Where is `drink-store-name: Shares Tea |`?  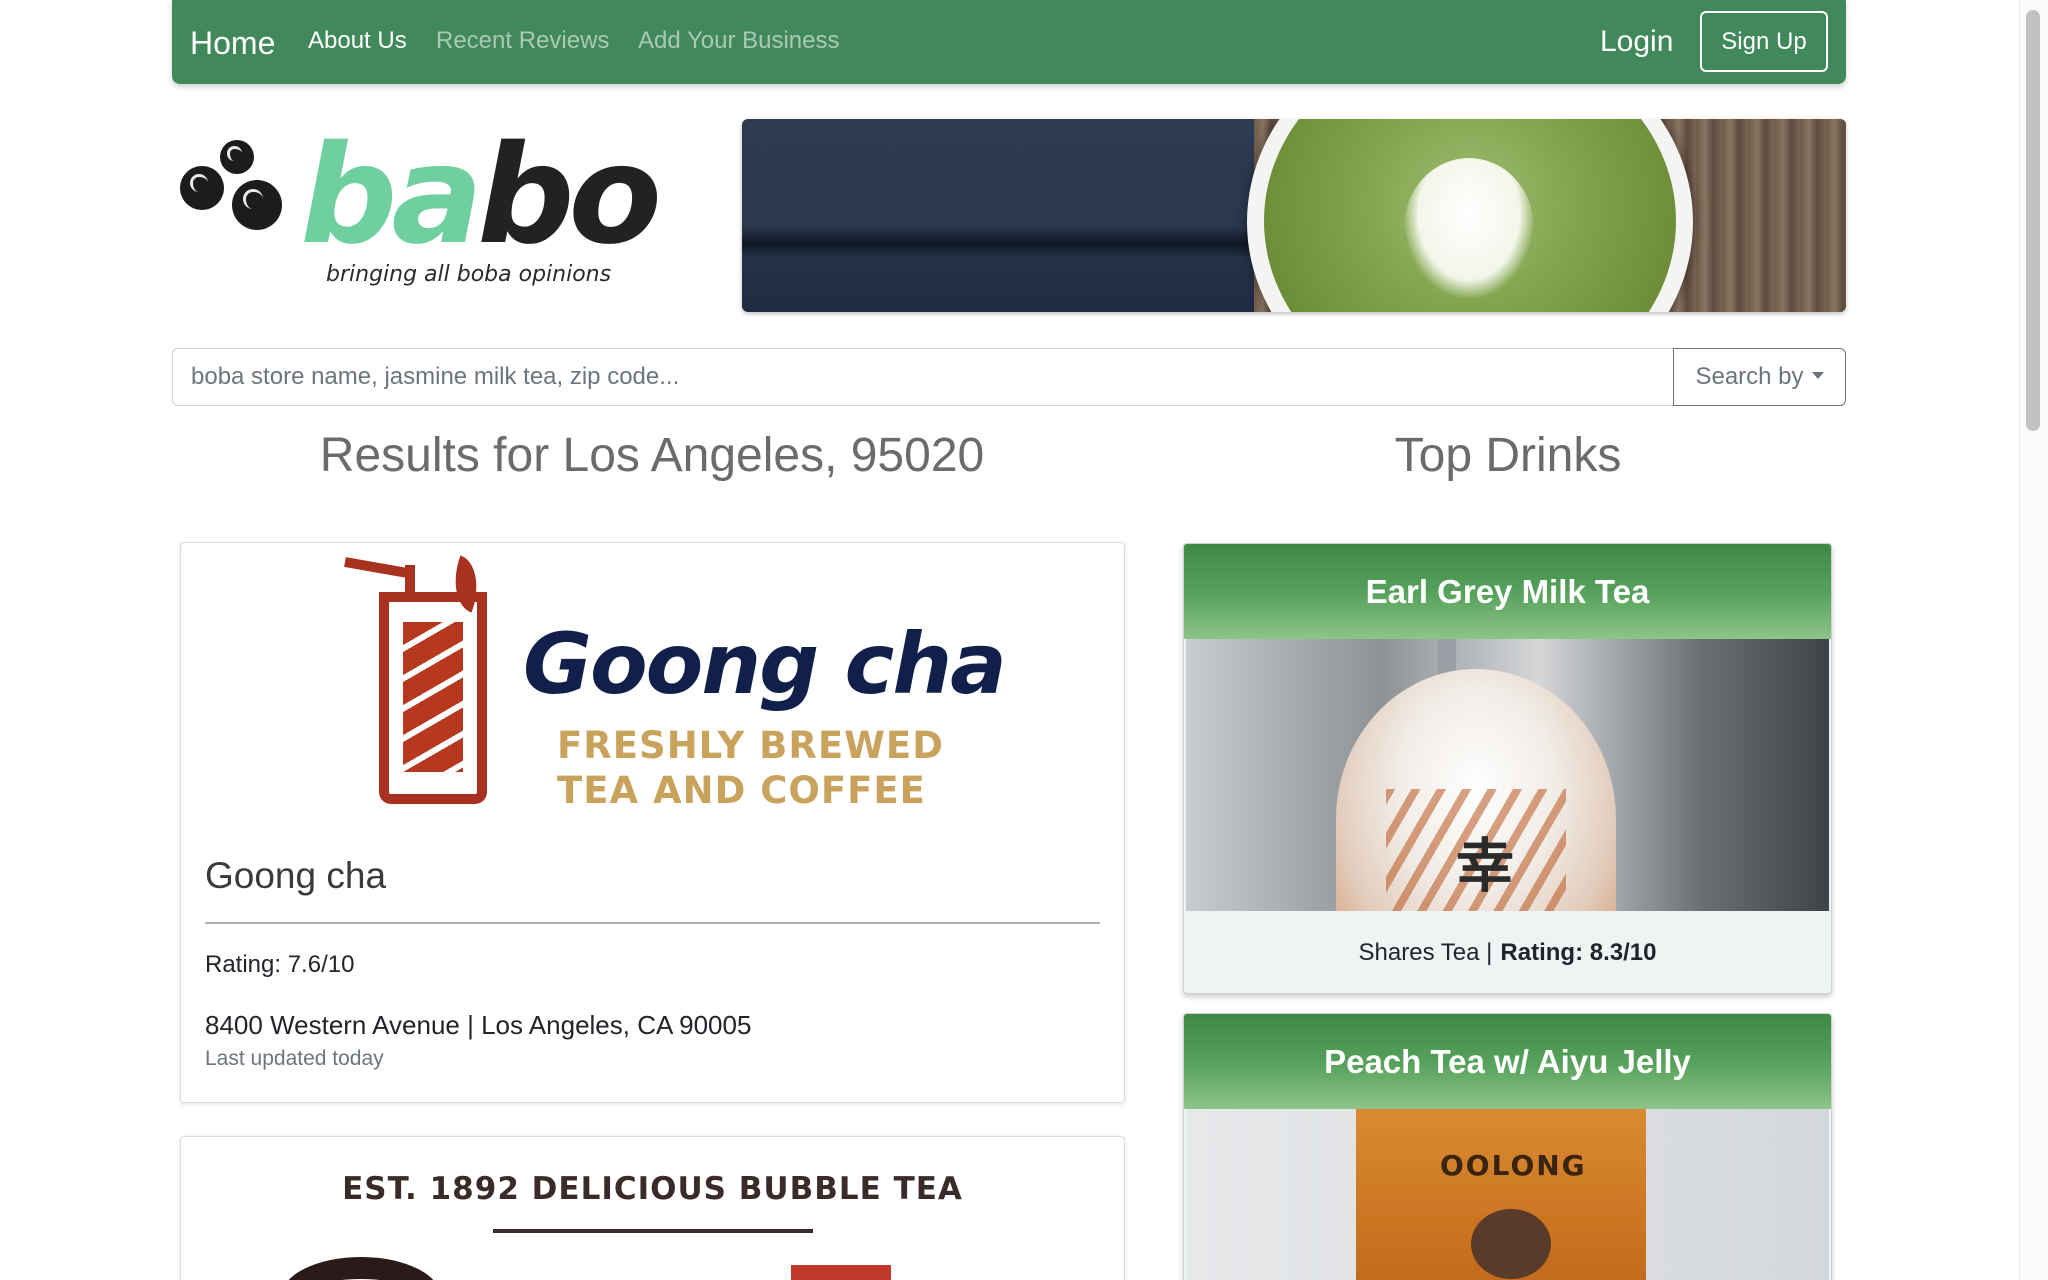
drink-store-name: Shares Tea | is located at coordinates (1426, 953).